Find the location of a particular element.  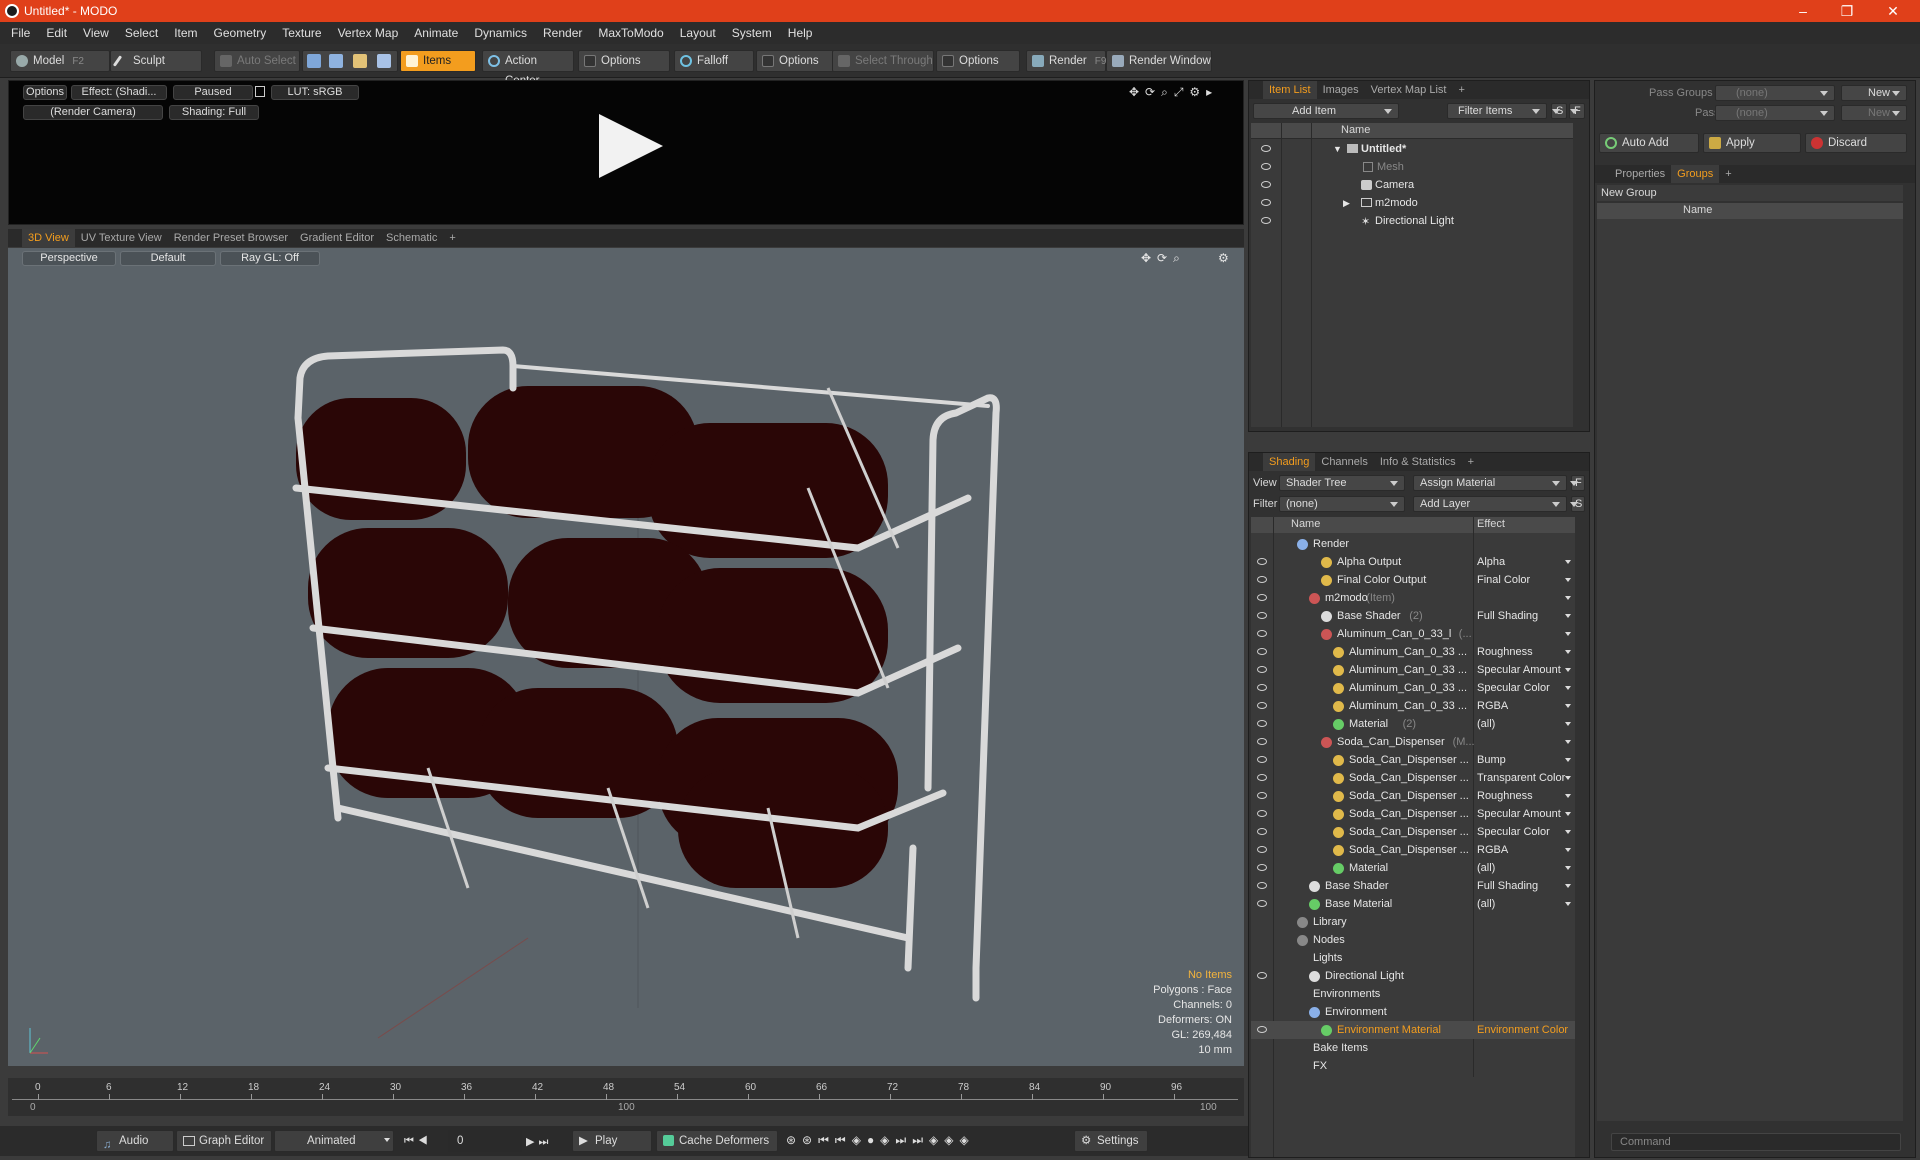

shader-row: Material (2) (all) is located at coordinates (1413, 724).